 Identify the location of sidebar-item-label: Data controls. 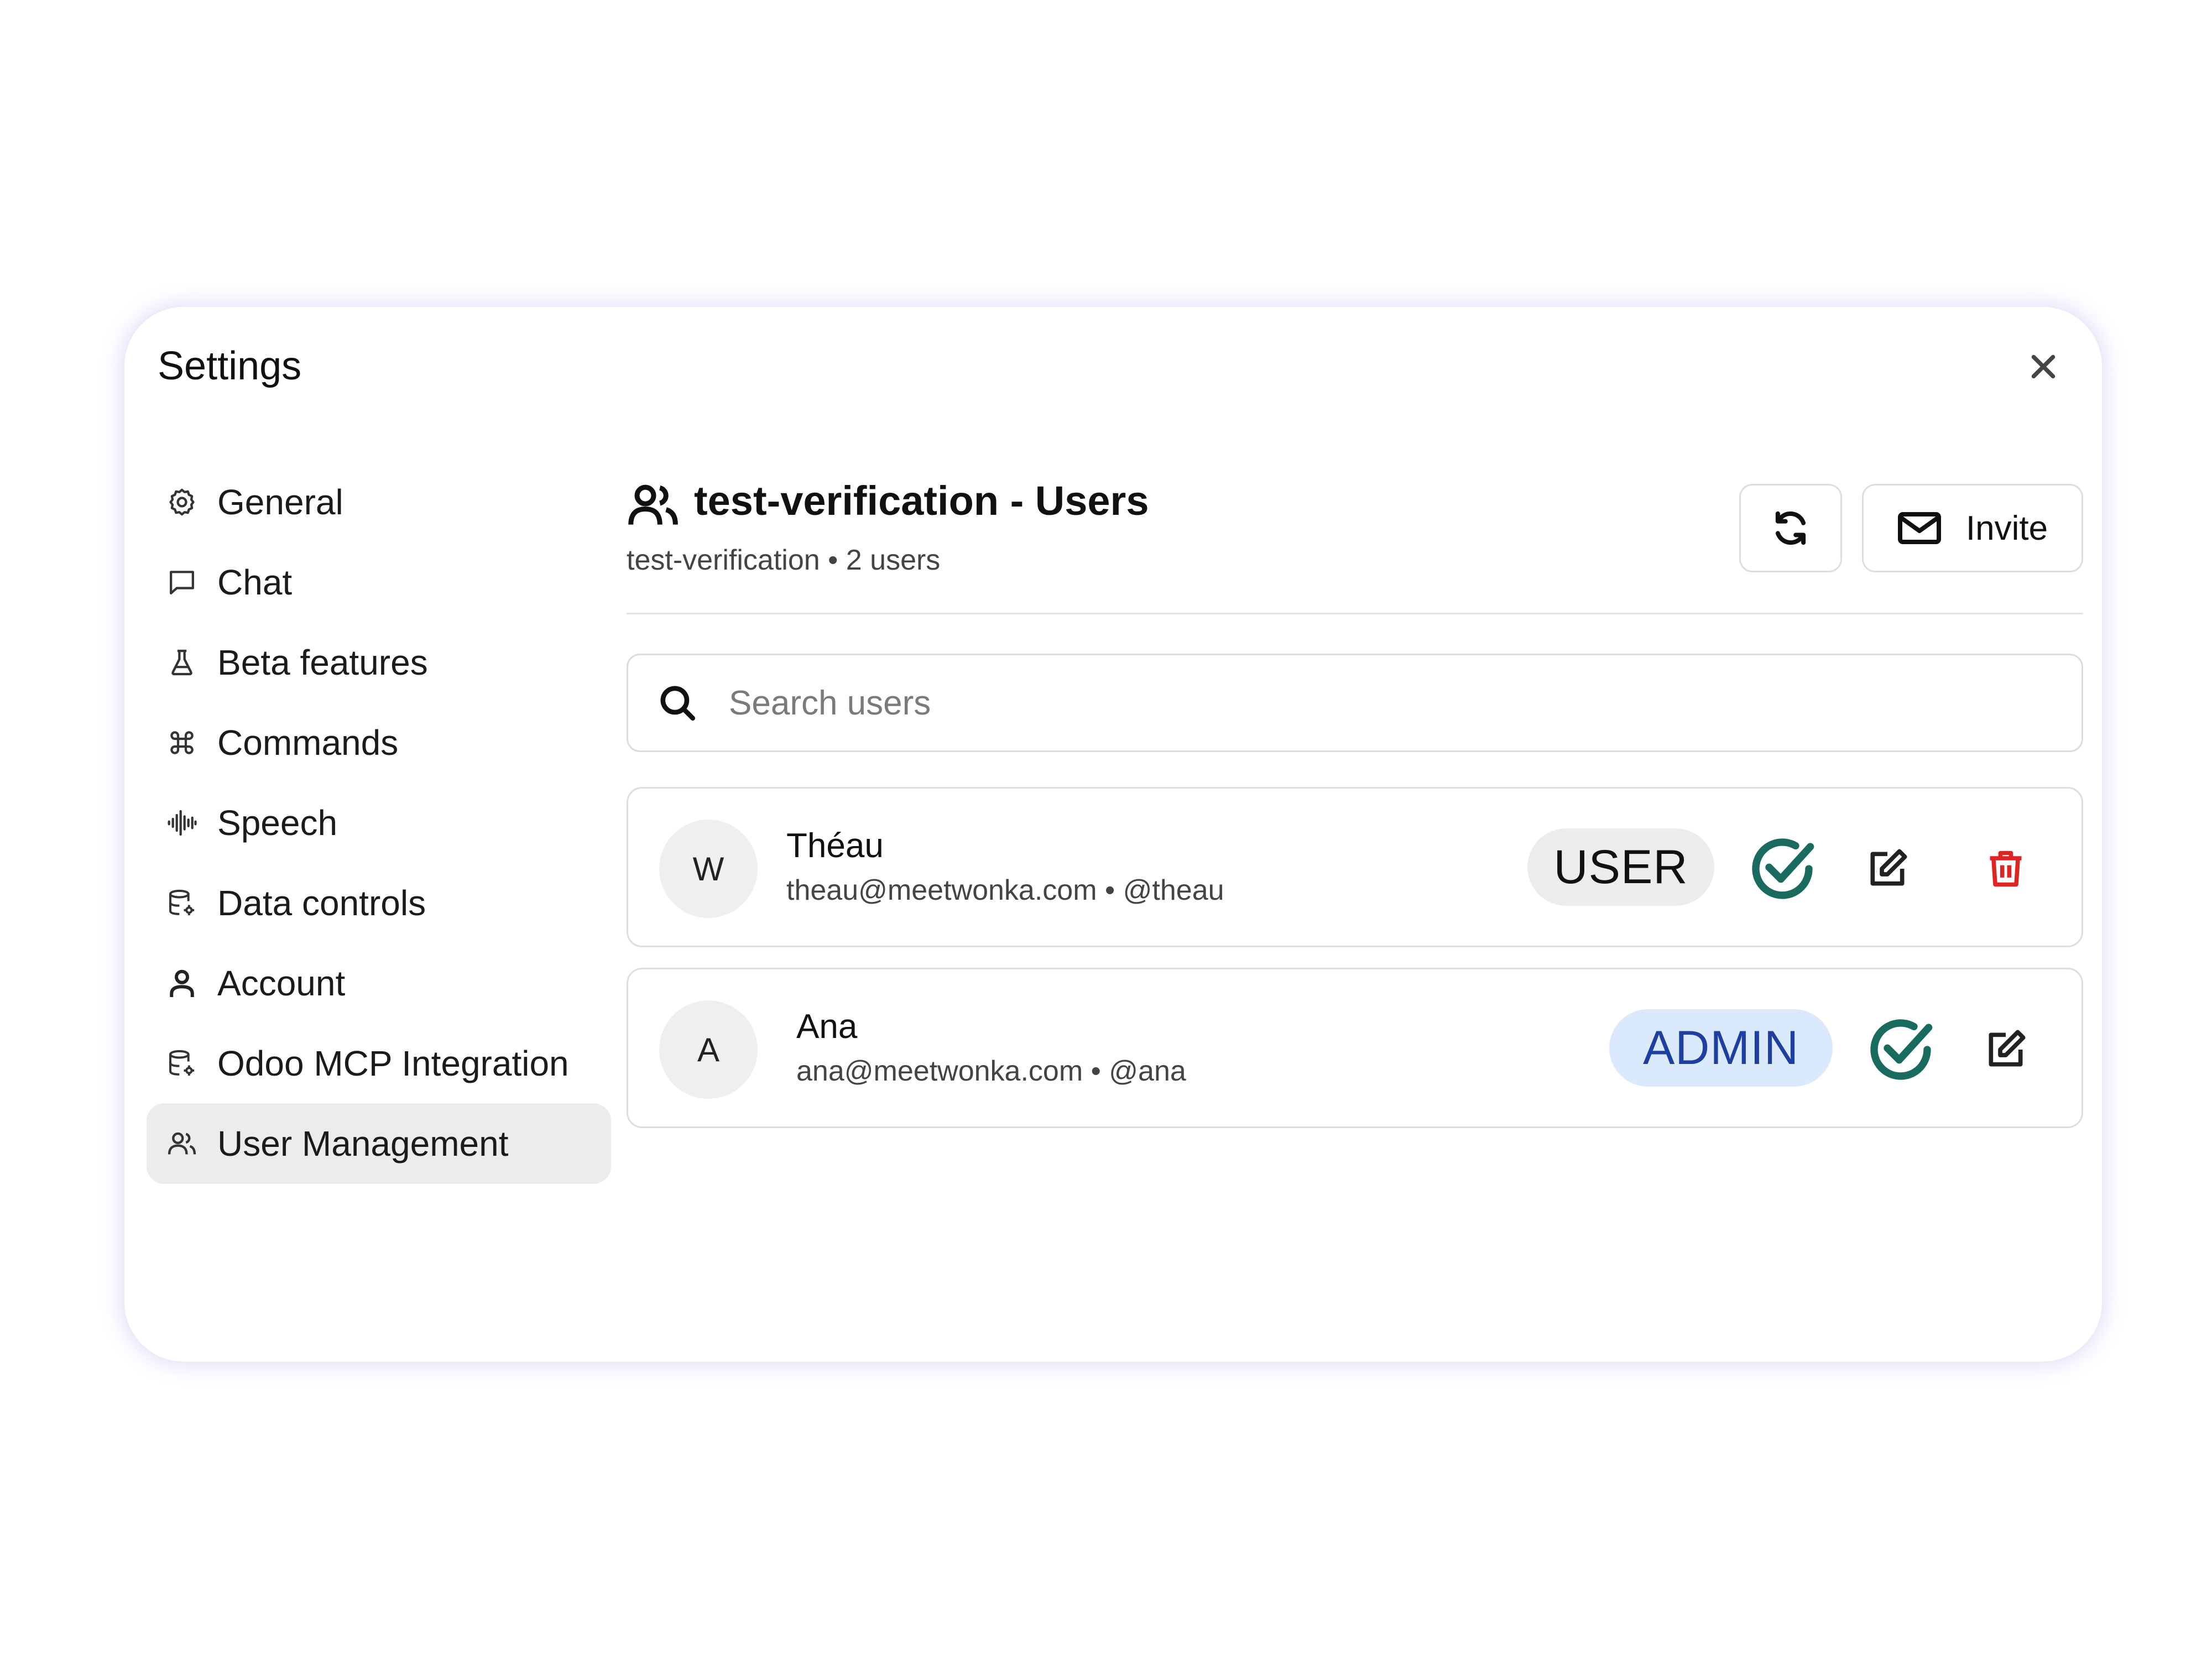
(321, 903).